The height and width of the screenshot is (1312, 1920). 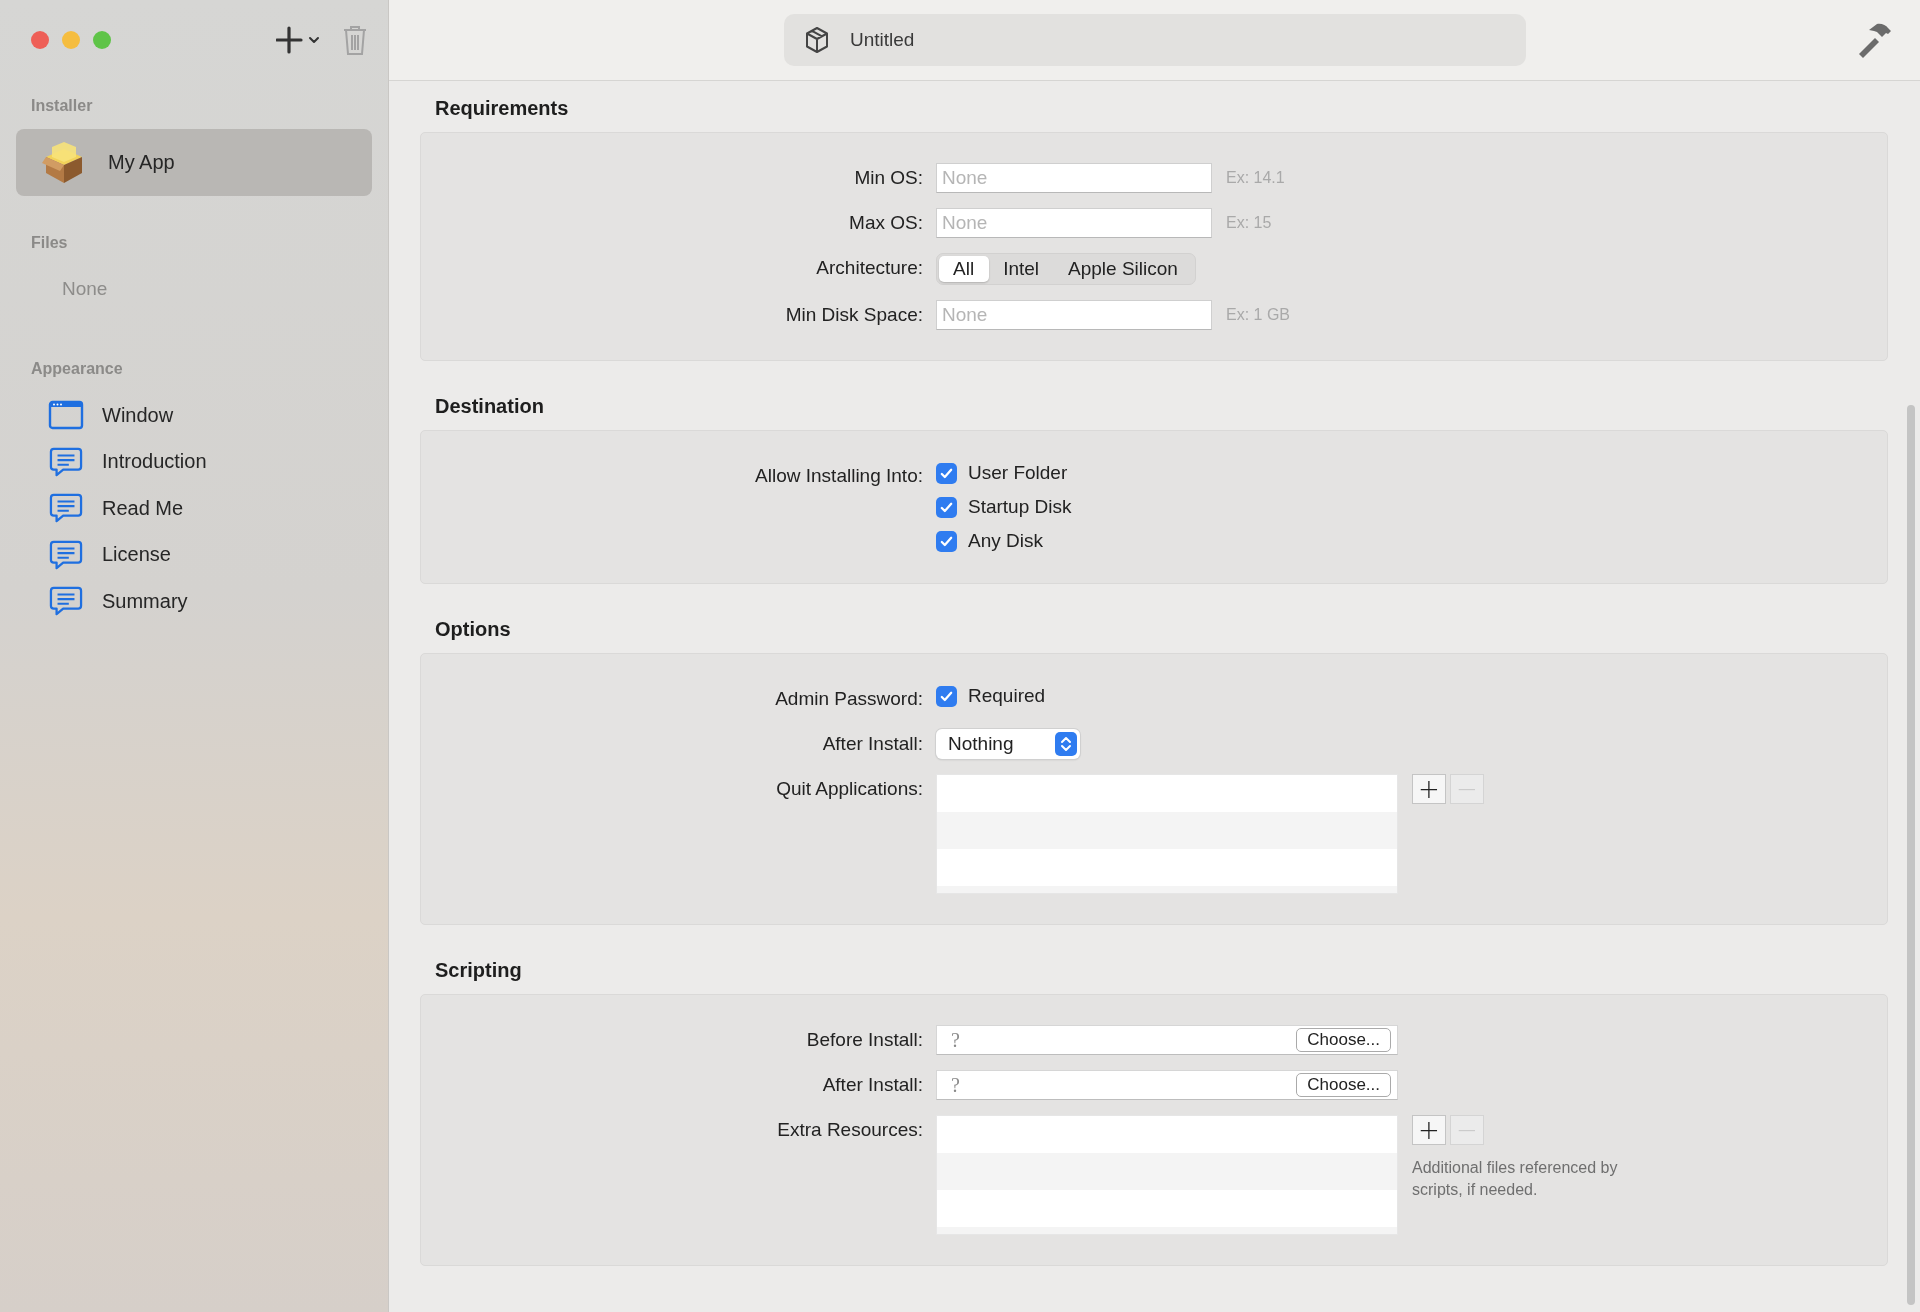 What do you see at coordinates (964, 269) in the screenshot?
I see `segment: All` at bounding box center [964, 269].